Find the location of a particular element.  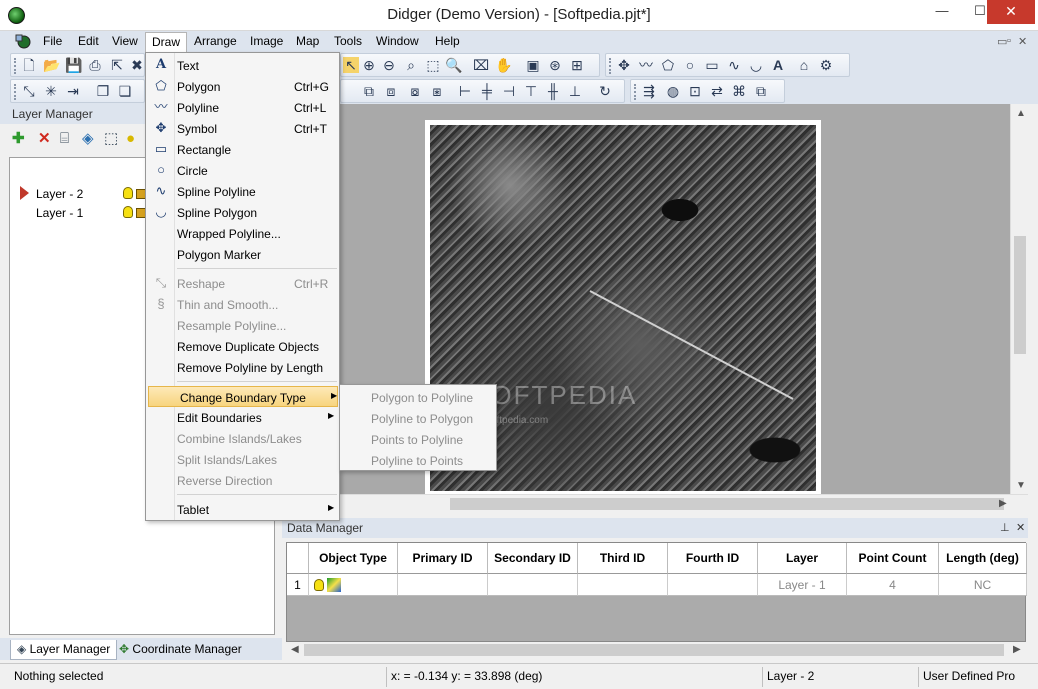

map-horizontal-scrollbar: ▶ is located at coordinates (655, 503).